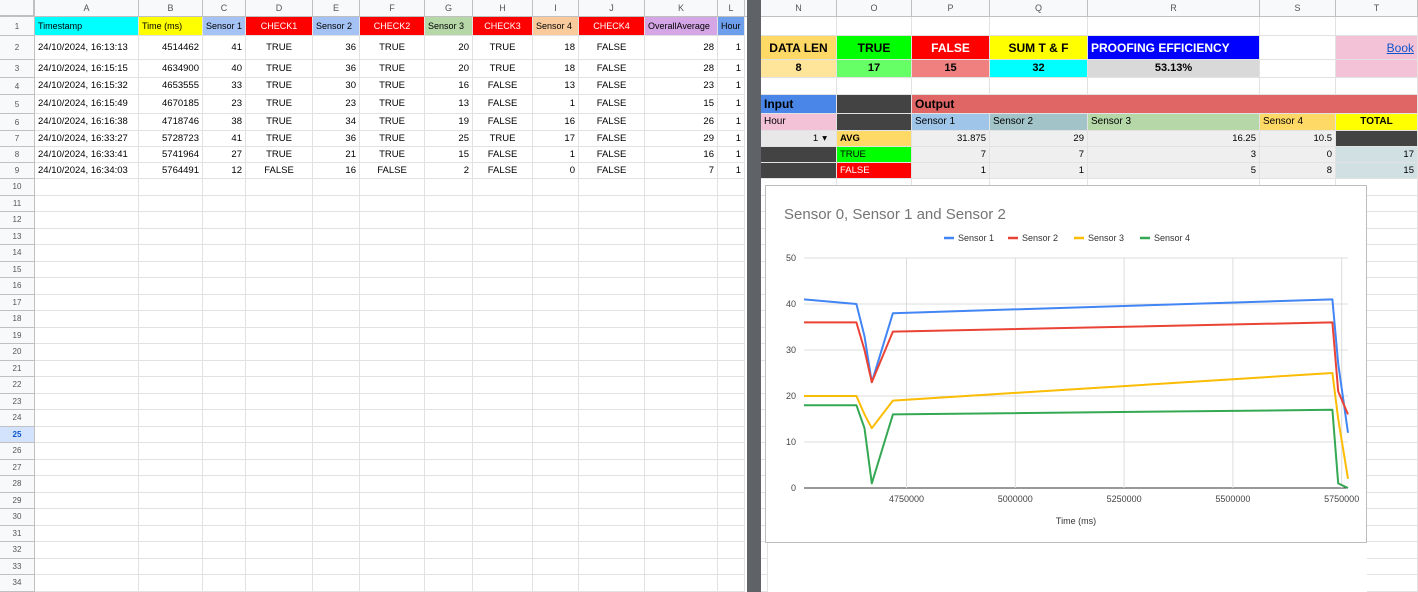 Image resolution: width=1418 pixels, height=592 pixels. I want to click on avg-value: 16.25, so click(1174, 139).